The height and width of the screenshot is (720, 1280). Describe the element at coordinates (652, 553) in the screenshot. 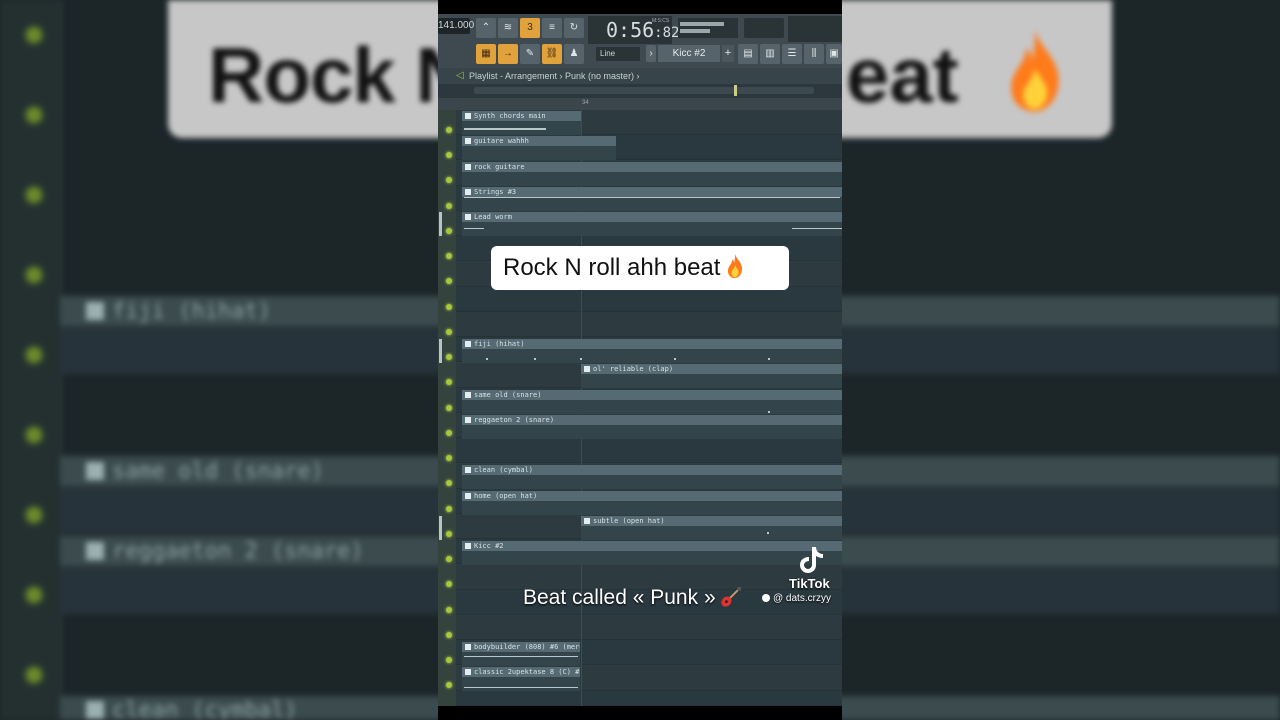

I see `pattern-clip: Kicc #2` at that location.